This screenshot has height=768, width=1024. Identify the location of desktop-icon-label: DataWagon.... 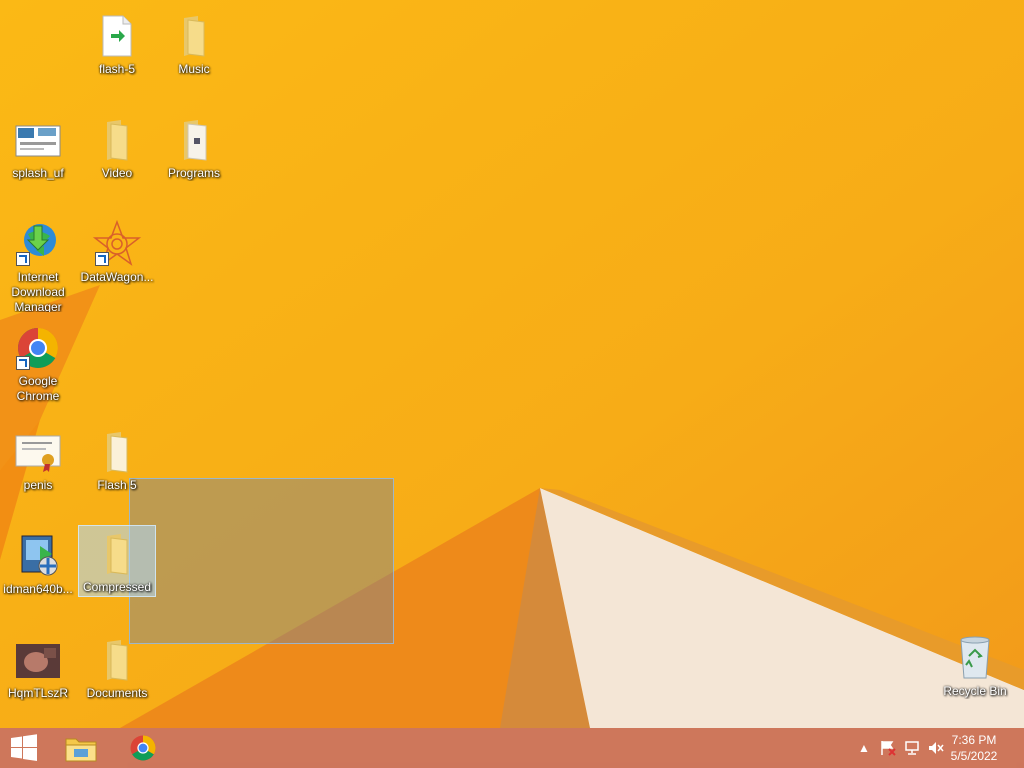
(117, 277).